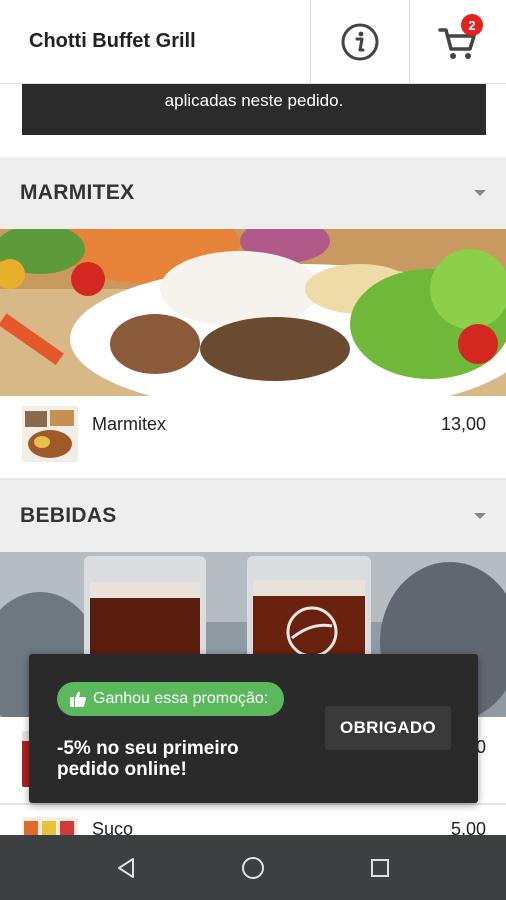  Describe the element at coordinates (388, 728) in the screenshot. I see `thanks-button: OBRIGADO` at that location.